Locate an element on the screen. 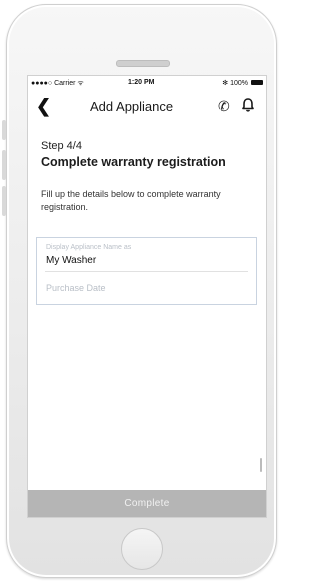 Image resolution: width=320 pixels, height=582 pixels. status-bar: ●●●●○ Carrier ᯤ 1:20 PM ✻ 100% is located at coordinates (147, 83).